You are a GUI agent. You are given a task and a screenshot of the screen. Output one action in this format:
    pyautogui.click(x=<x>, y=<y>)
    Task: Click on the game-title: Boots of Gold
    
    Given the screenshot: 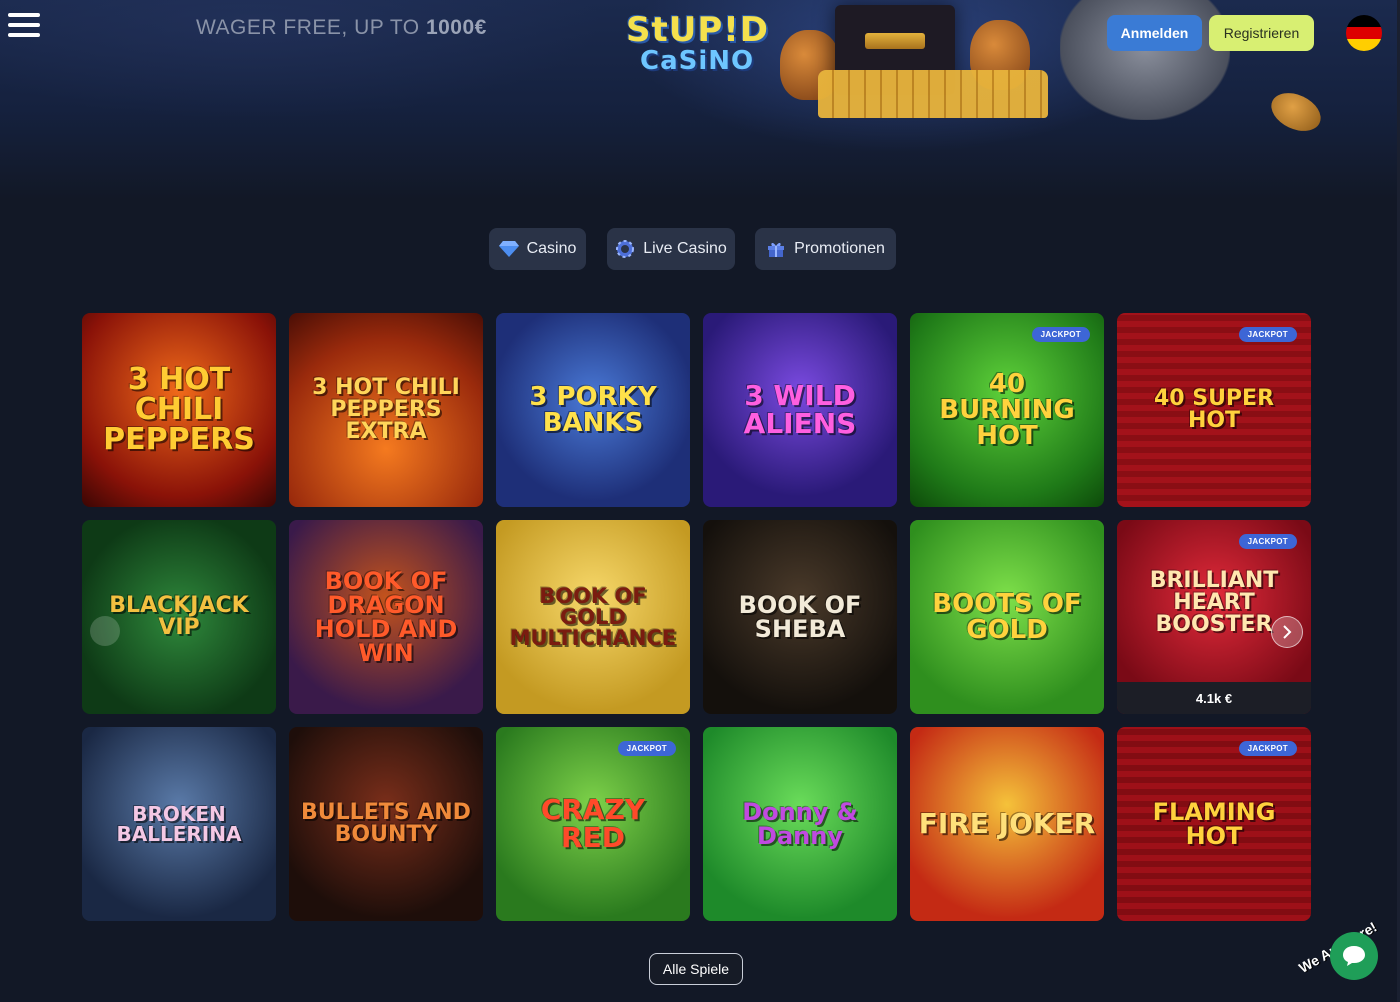 What is the action you would take?
    pyautogui.click(x=1007, y=617)
    